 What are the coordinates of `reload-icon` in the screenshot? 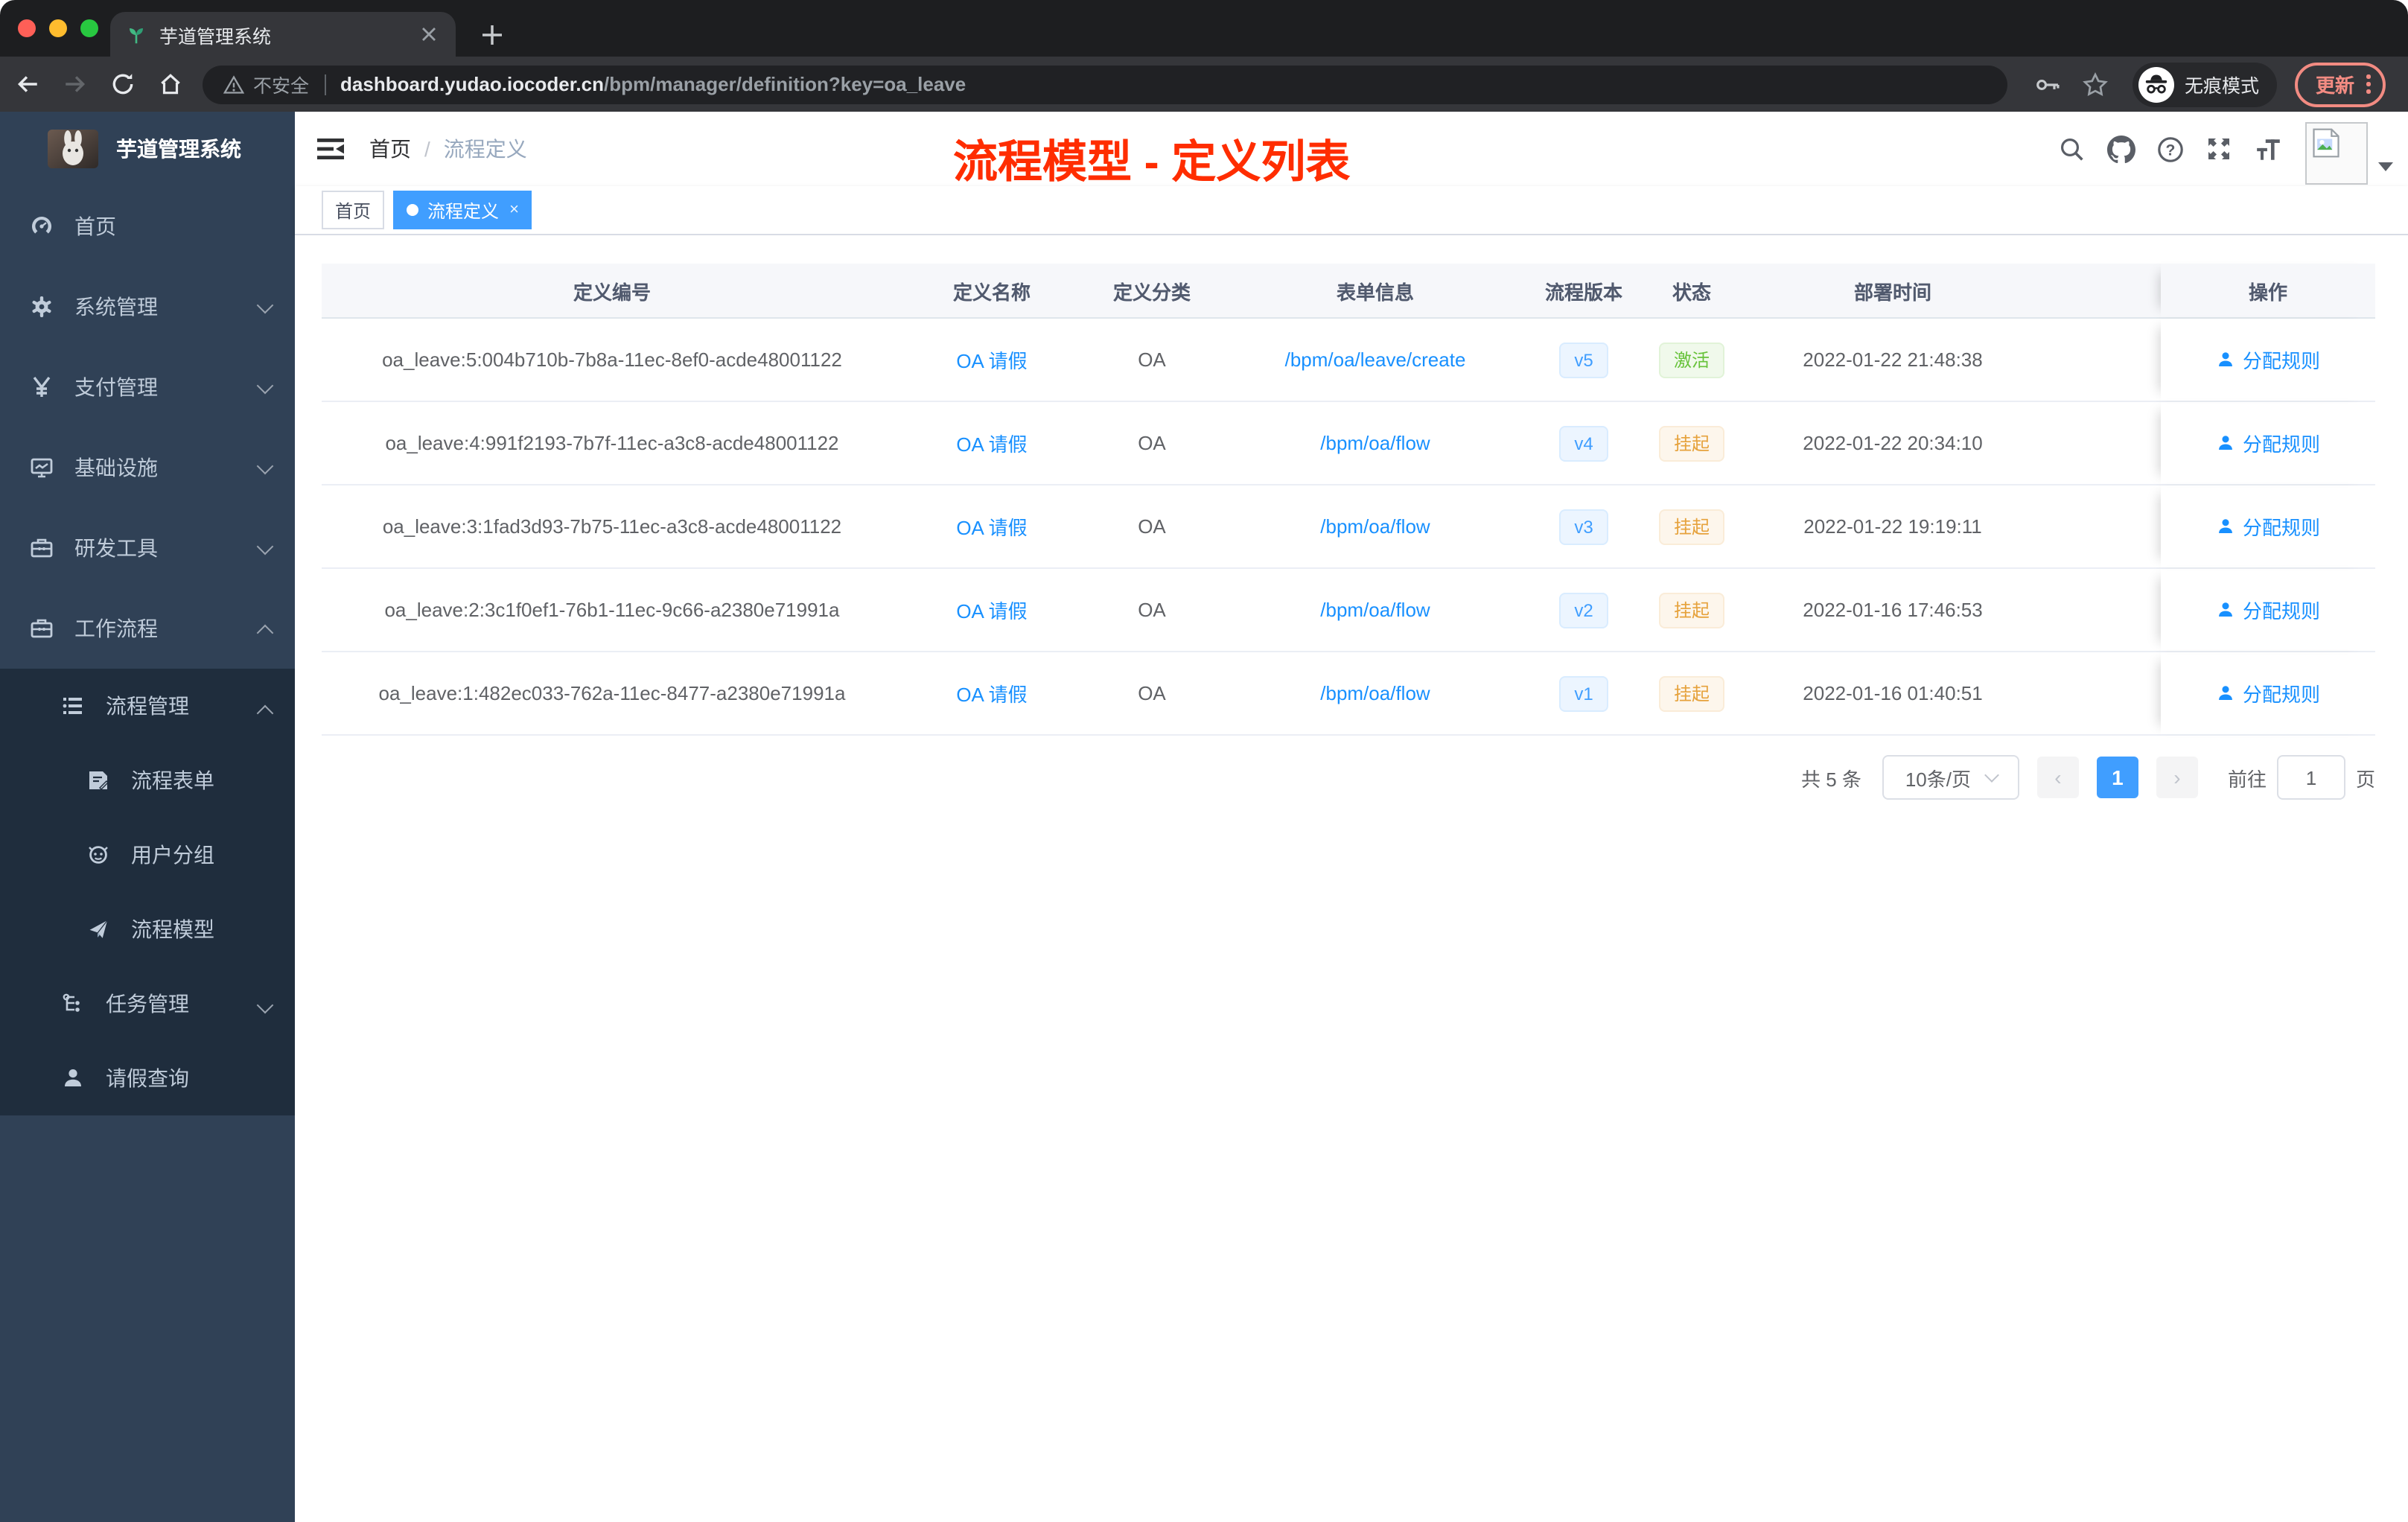 It's located at (122, 84).